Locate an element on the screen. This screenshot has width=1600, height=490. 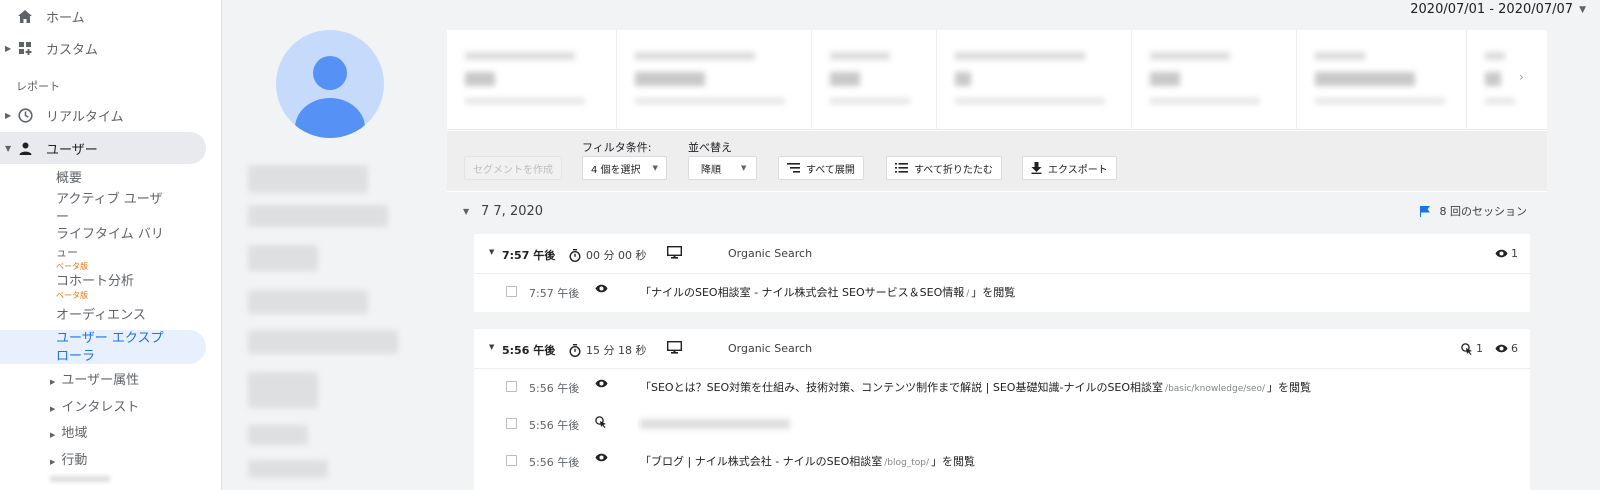
session-time: 5:56 午後 is located at coordinates (529, 350).